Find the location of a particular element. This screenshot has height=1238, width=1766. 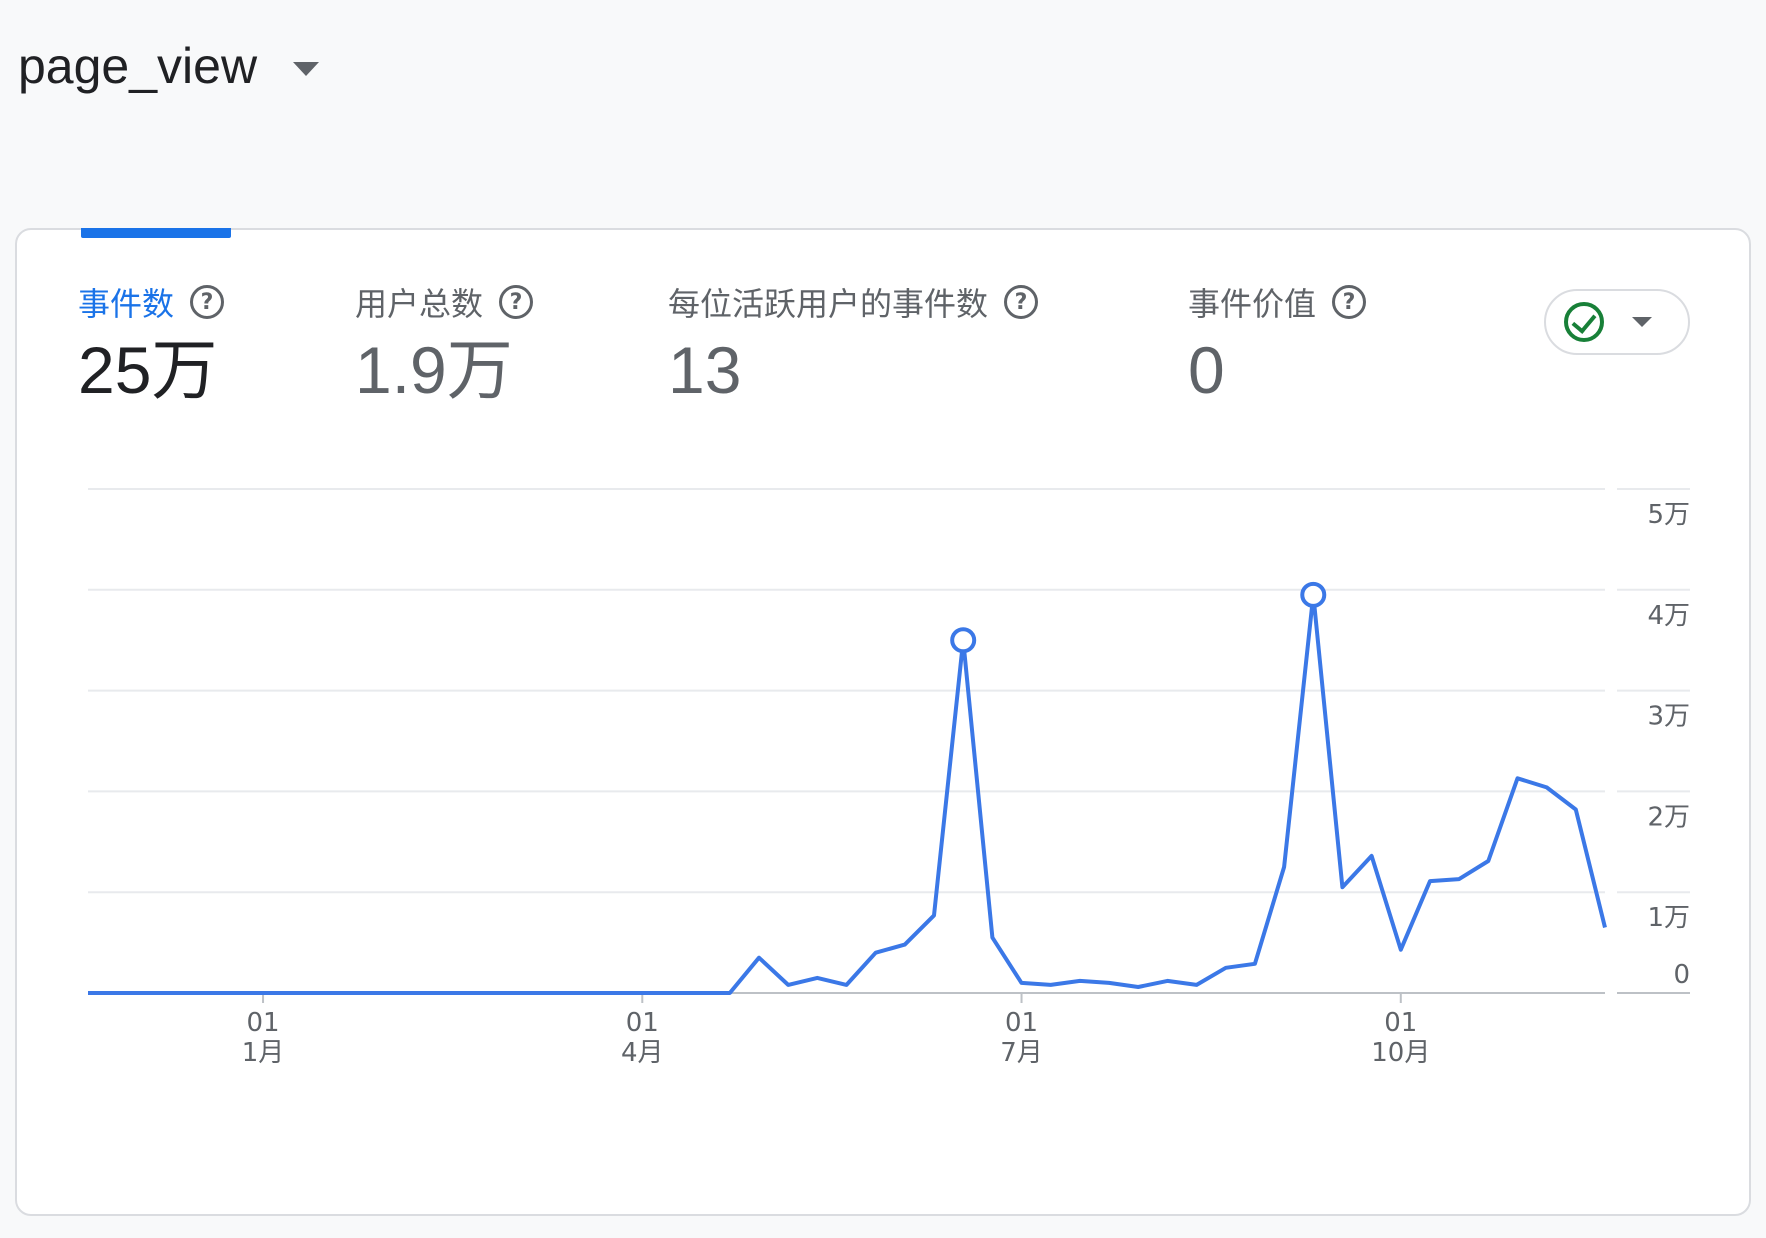

data-points is located at coordinates (1138, 617).